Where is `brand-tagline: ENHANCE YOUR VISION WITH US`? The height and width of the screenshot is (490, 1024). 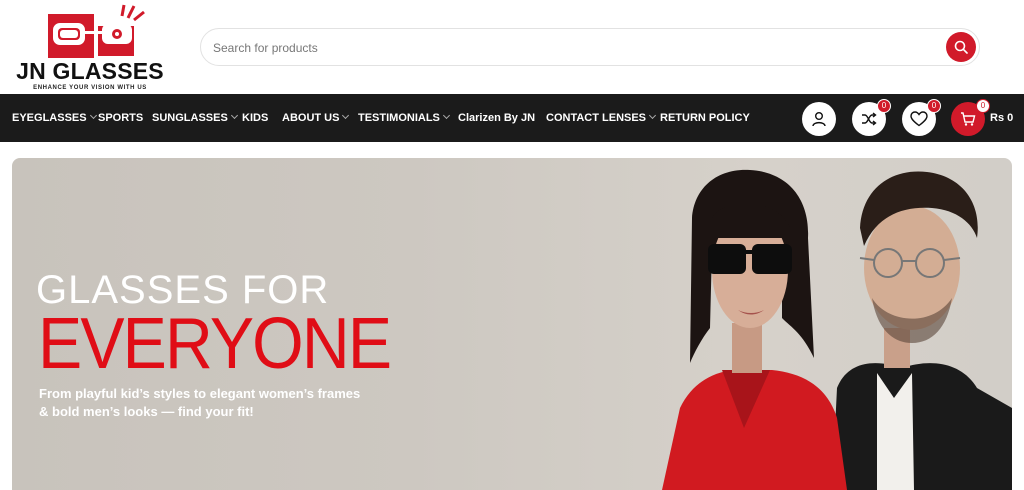 brand-tagline: ENHANCE YOUR VISION WITH US is located at coordinates (90, 88).